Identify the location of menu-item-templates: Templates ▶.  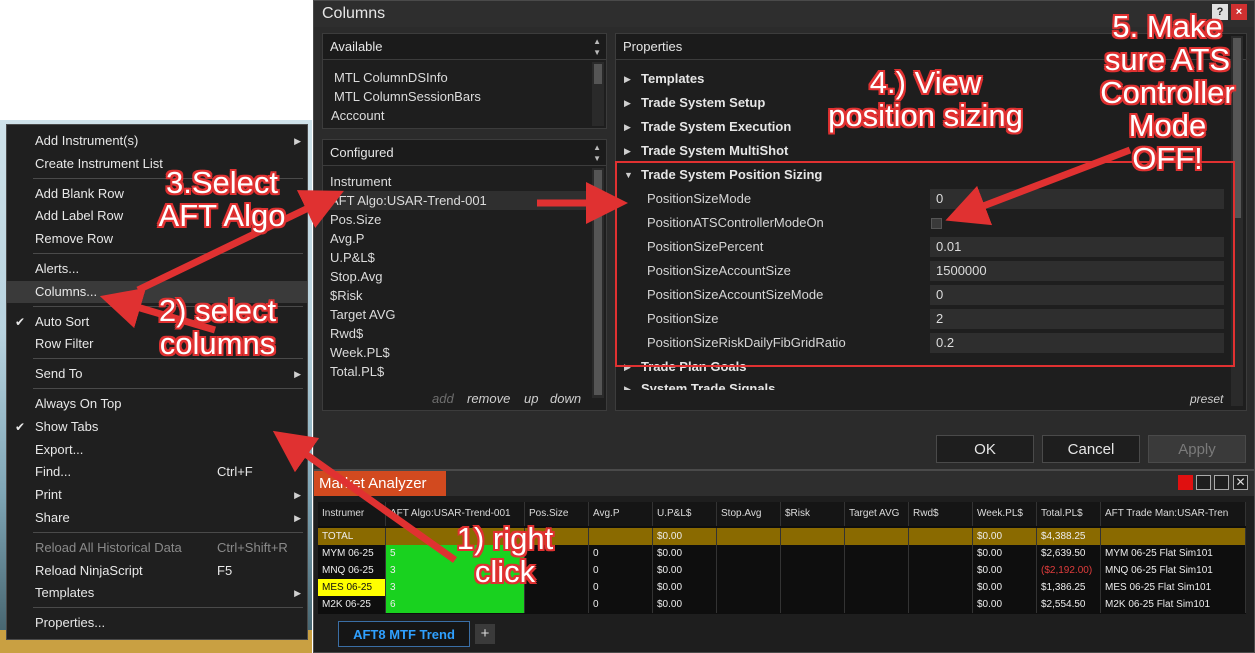
(157, 593).